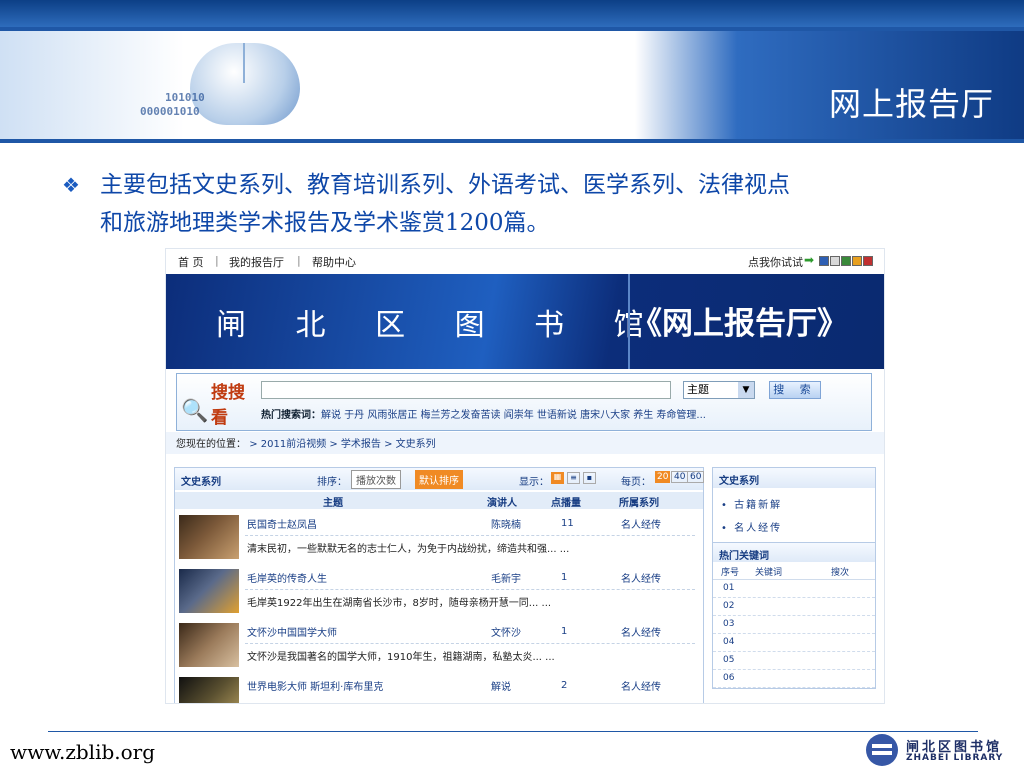 The height and width of the screenshot is (768, 1024). I want to click on site-banner: 闸 北 区 图 书 馆 《网上报告厅》, so click(525, 321).